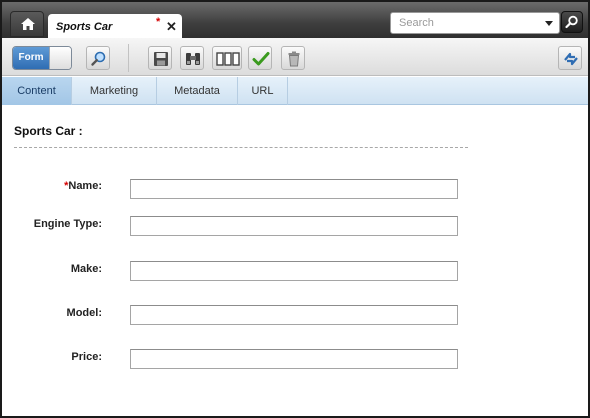  Describe the element at coordinates (263, 91) in the screenshot. I see `tab-url: URL` at that location.